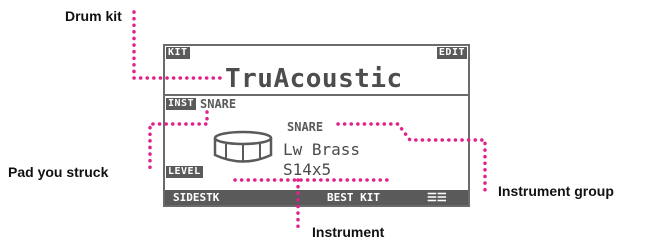 This screenshot has height=243, width=647. Describe the element at coordinates (177, 45) in the screenshot. I see `leader-drum-kit` at that location.